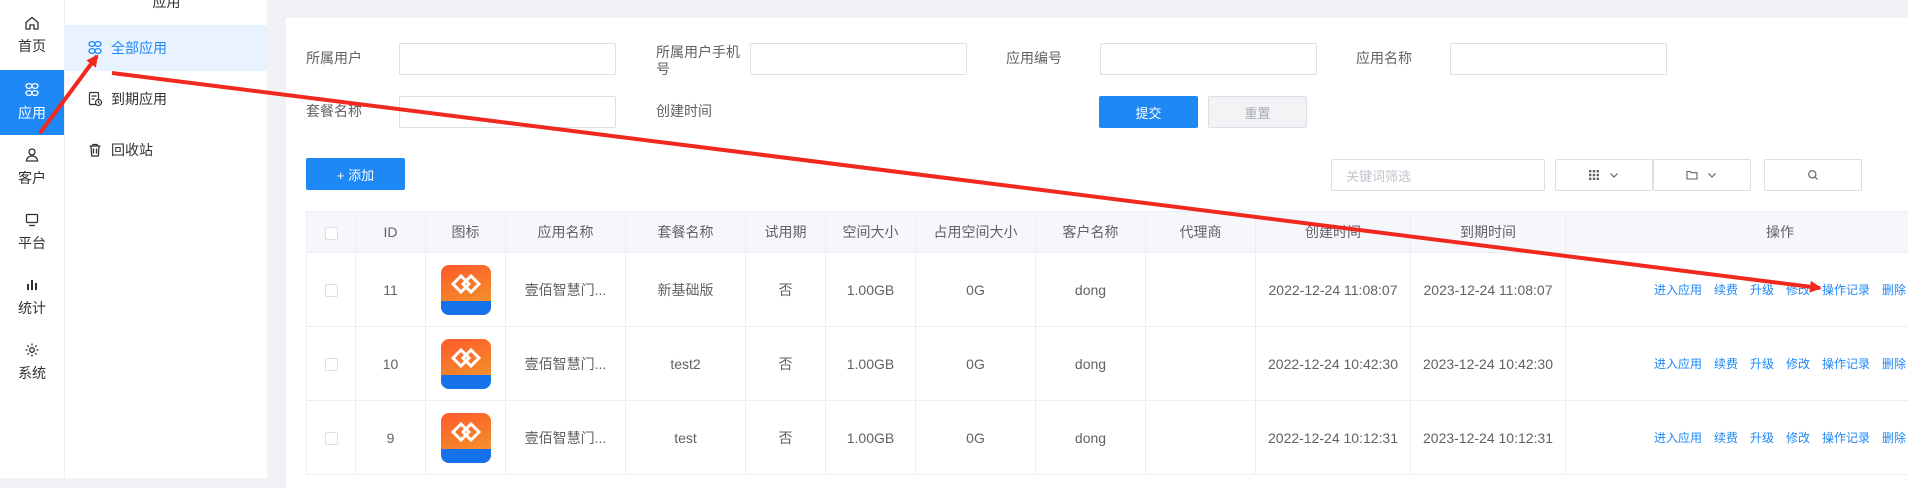 The image size is (1908, 488). I want to click on folder-icon, so click(1692, 175).